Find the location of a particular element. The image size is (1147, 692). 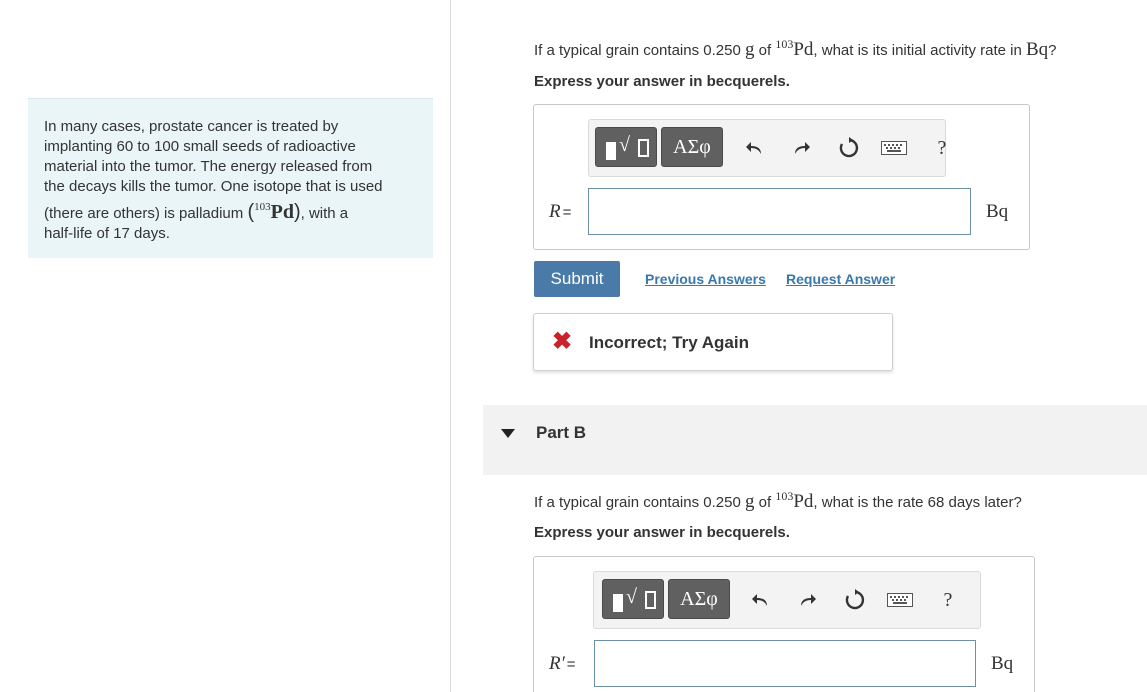

previous-answers-link: Previous Answers is located at coordinates (705, 279).